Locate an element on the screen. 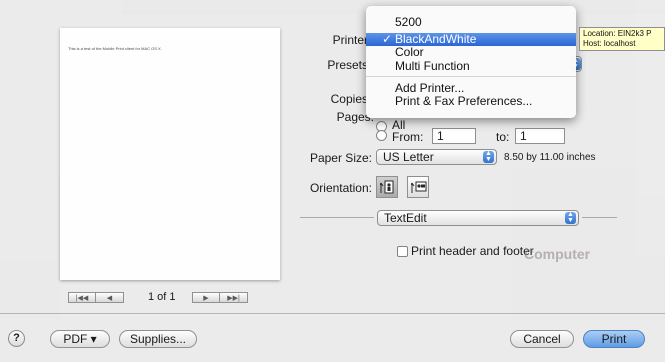 The width and height of the screenshot is (665, 362). paper-size-arrows-icon: ▲ ▼ is located at coordinates (488, 156).